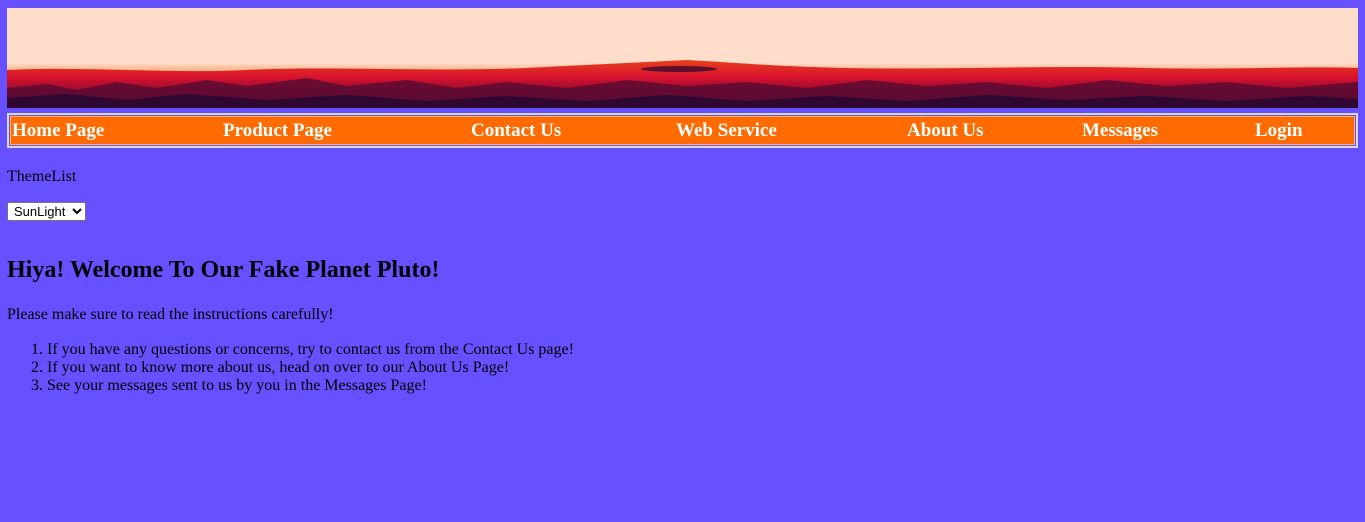 The image size is (1365, 522). I want to click on nav-messages: Messages, so click(1120, 131).